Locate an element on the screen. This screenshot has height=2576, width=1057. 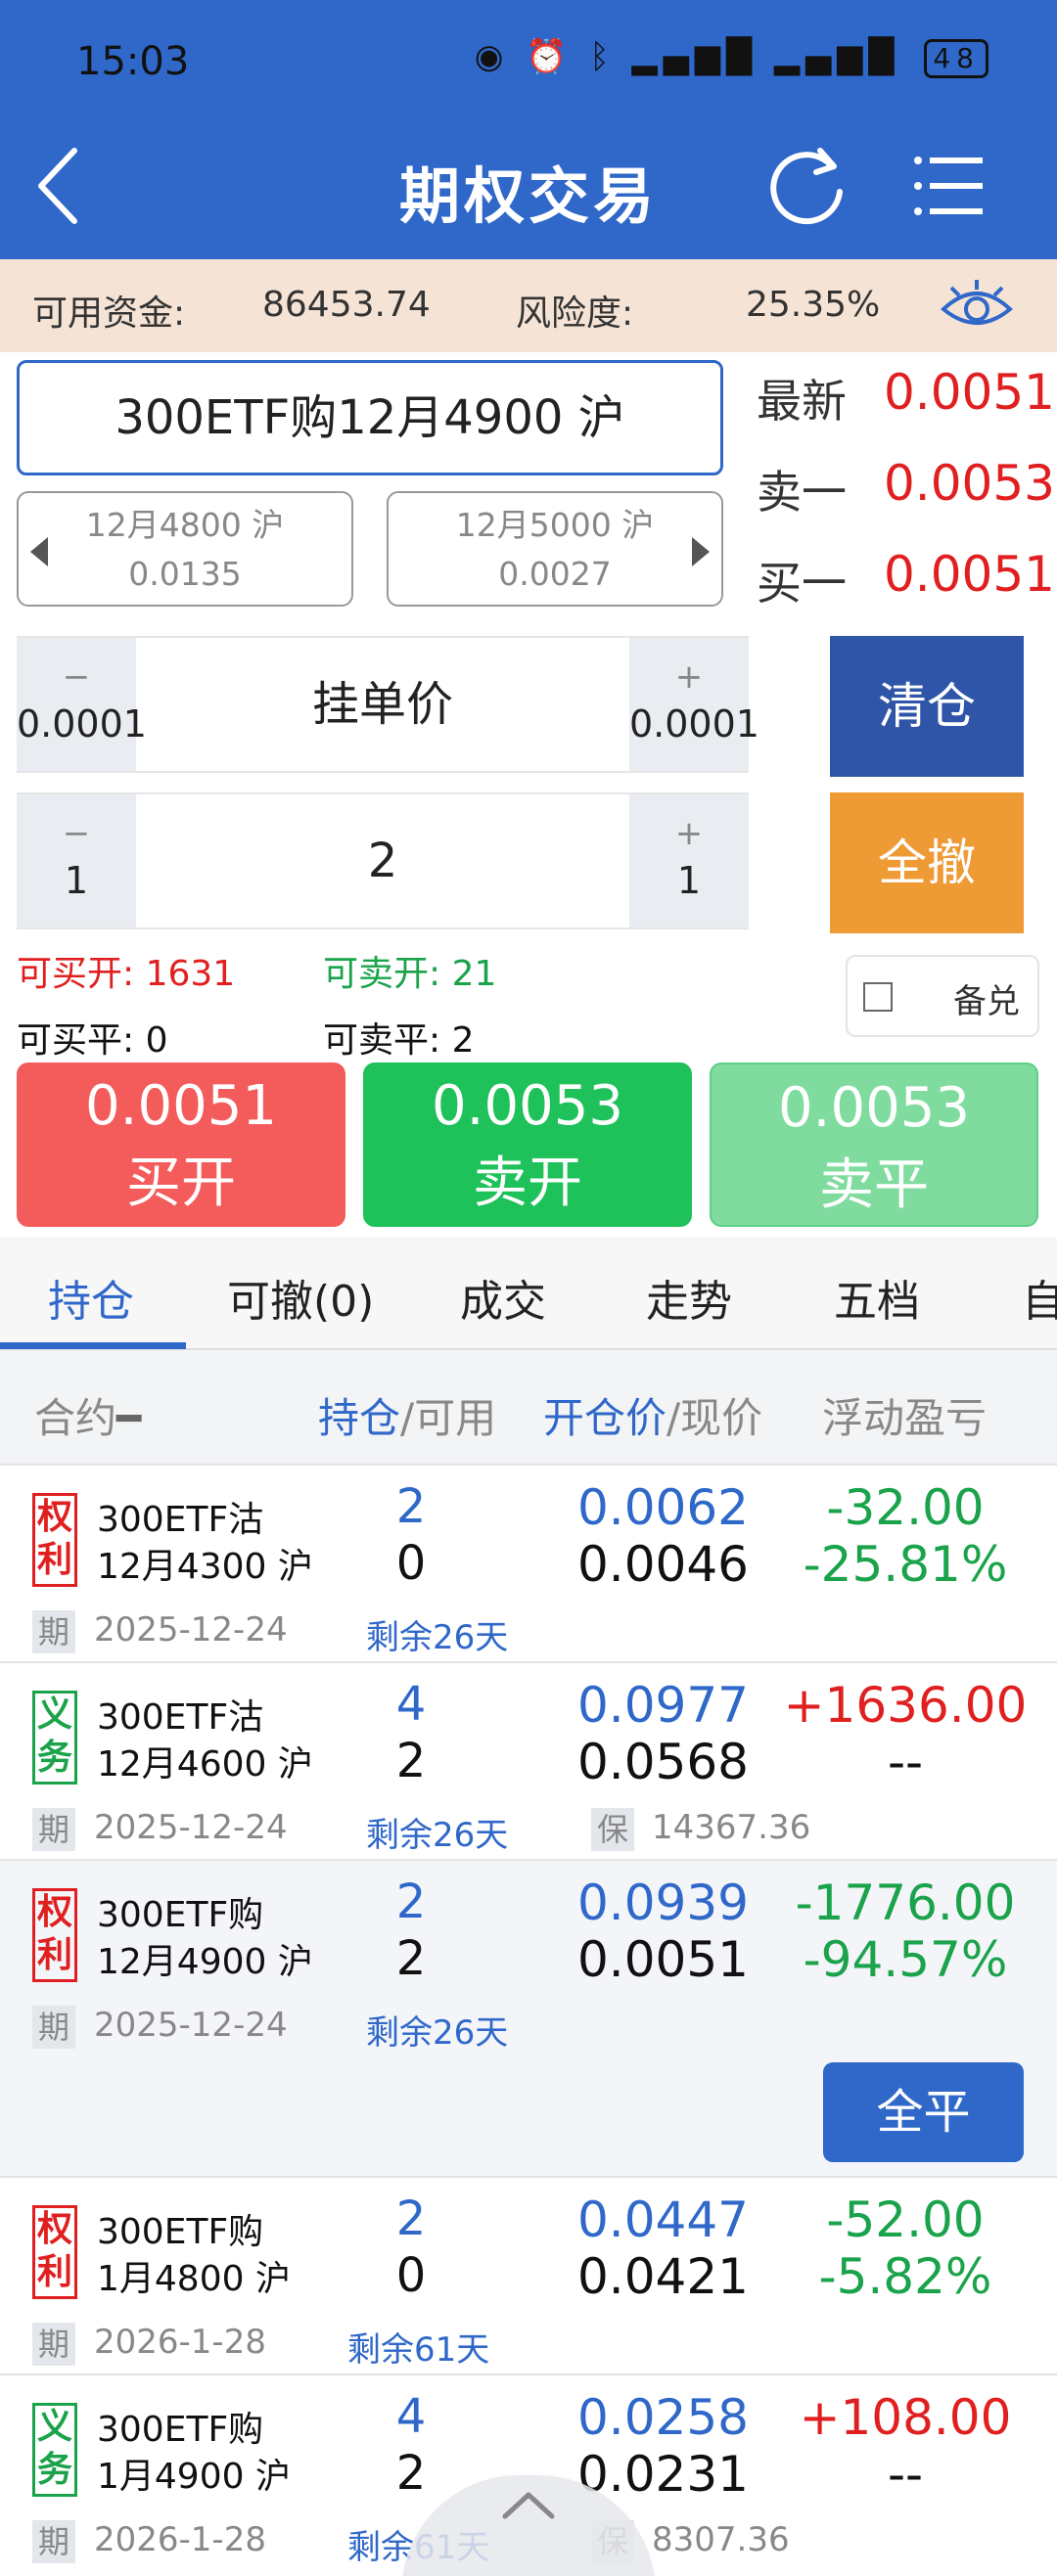
pnl-amount: -32.00 is located at coordinates (906, 1507).